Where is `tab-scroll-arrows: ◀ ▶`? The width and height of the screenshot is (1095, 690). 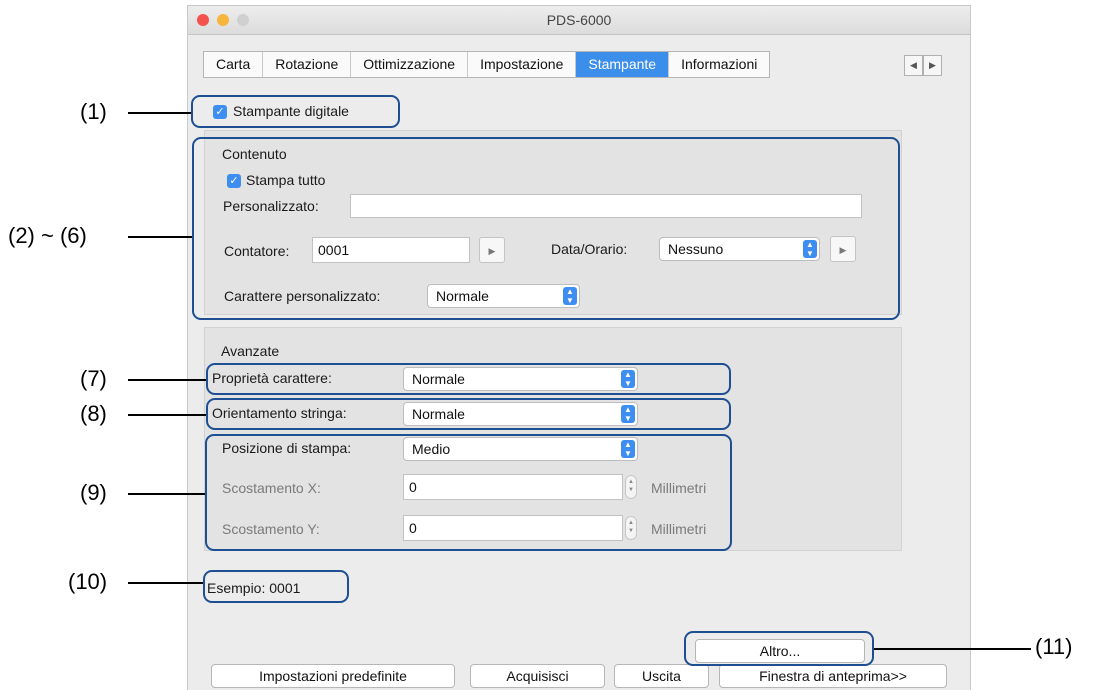 tab-scroll-arrows: ◀ ▶ is located at coordinates (923, 65).